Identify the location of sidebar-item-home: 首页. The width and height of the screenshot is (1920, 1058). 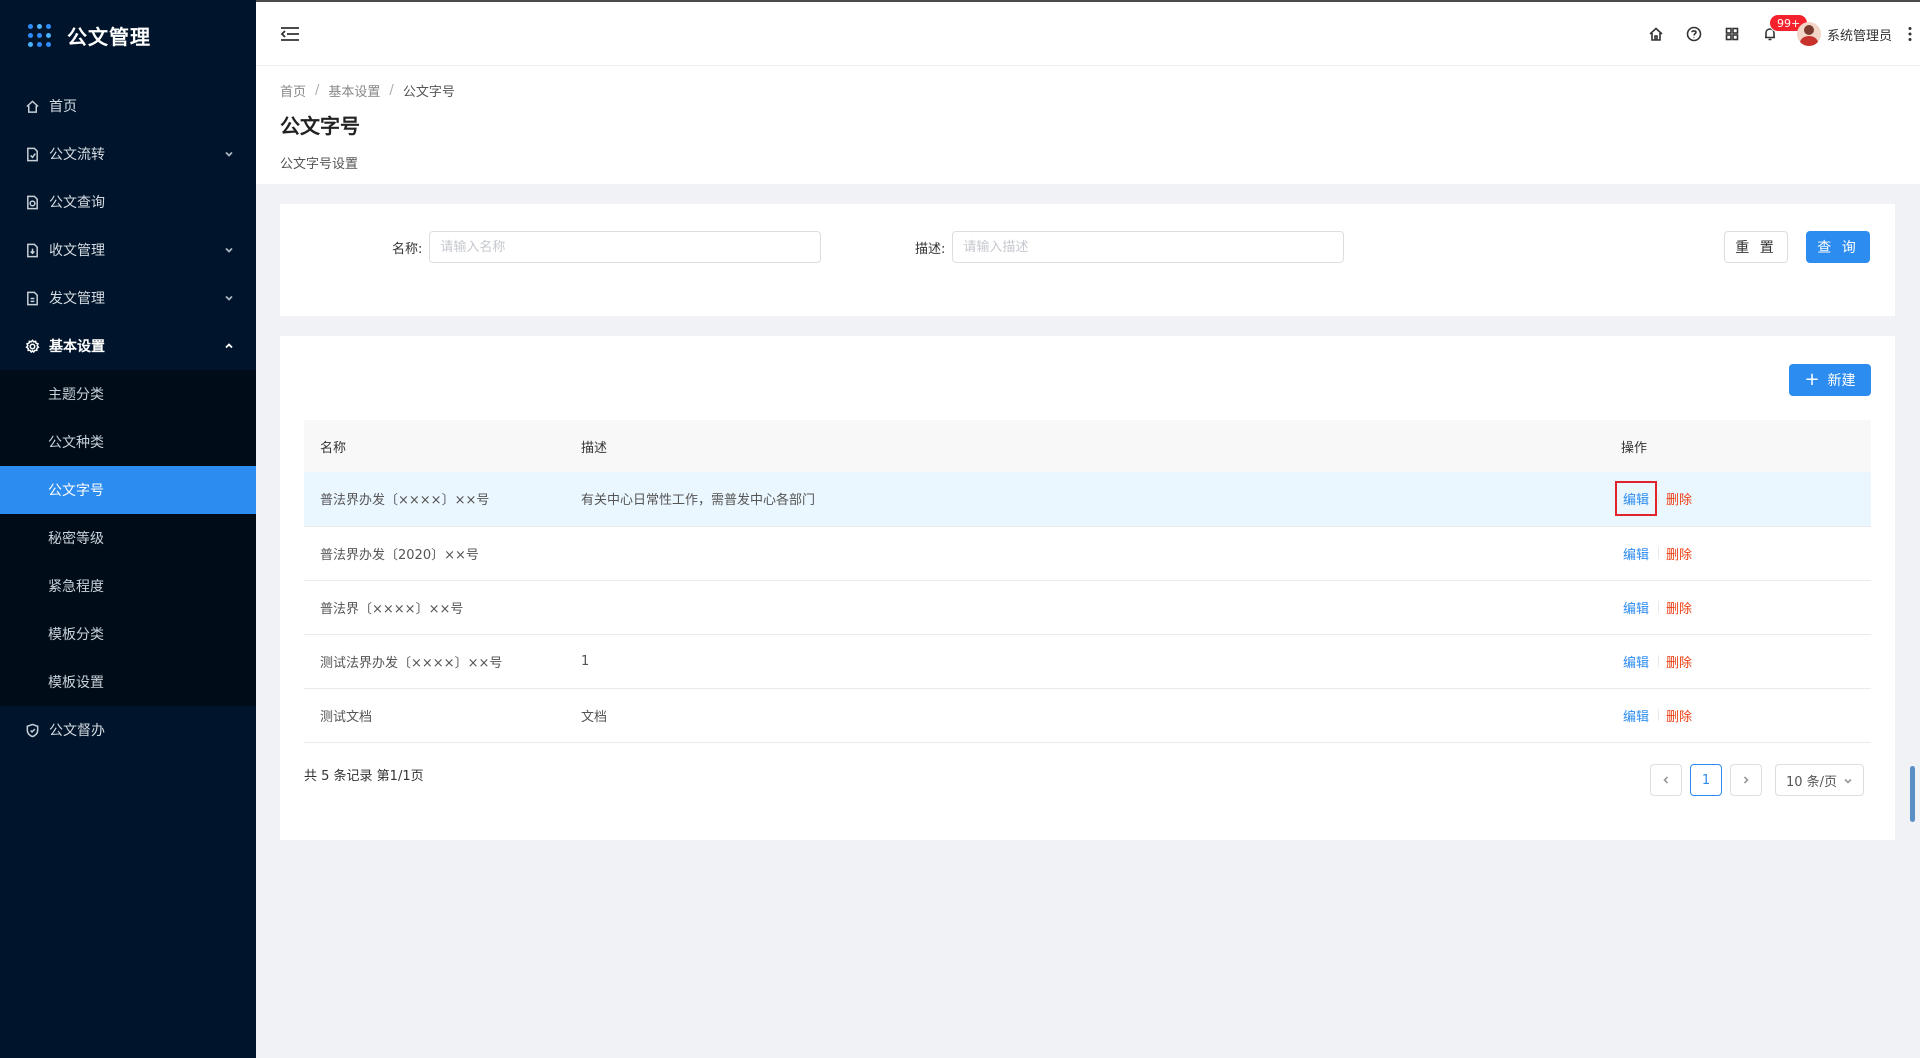
(128, 106).